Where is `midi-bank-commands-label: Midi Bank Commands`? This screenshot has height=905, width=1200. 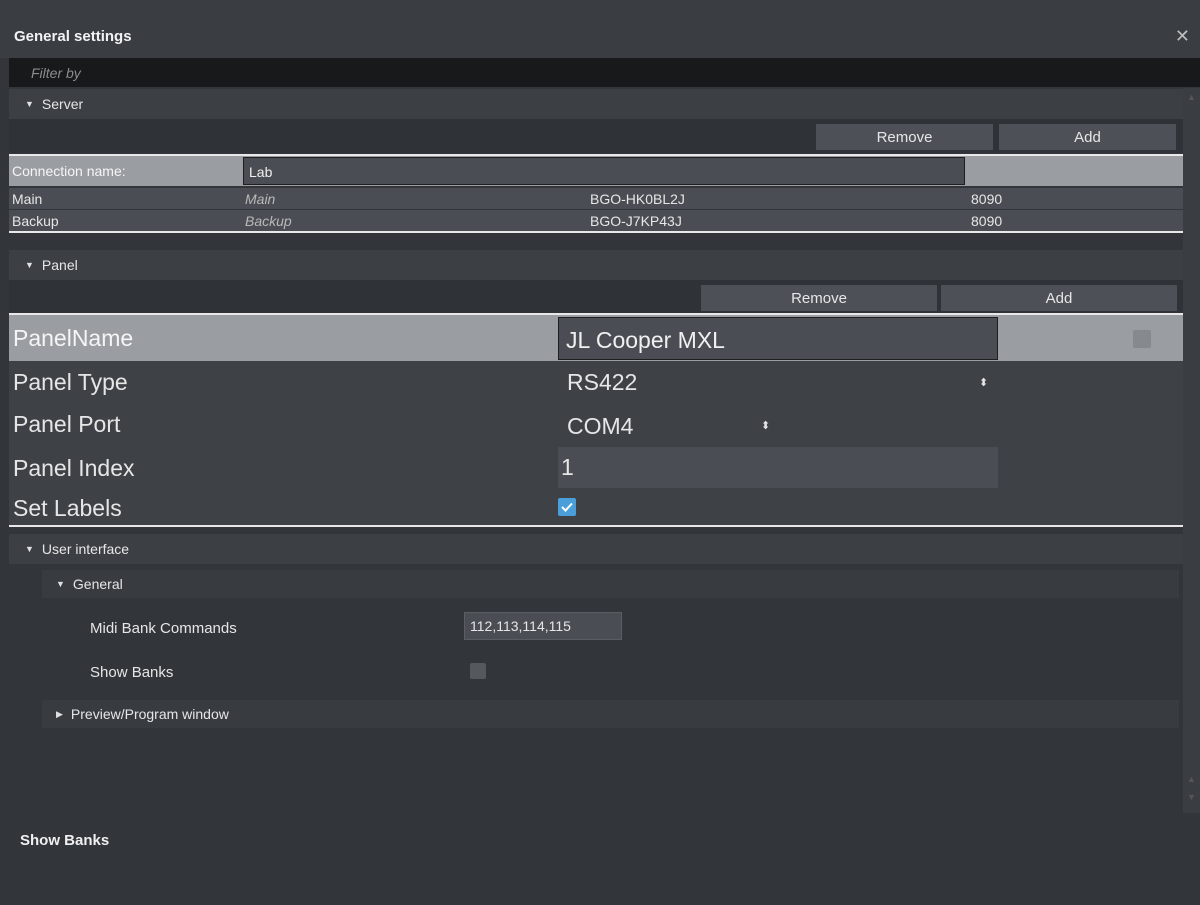
midi-bank-commands-label: Midi Bank Commands is located at coordinates (163, 628).